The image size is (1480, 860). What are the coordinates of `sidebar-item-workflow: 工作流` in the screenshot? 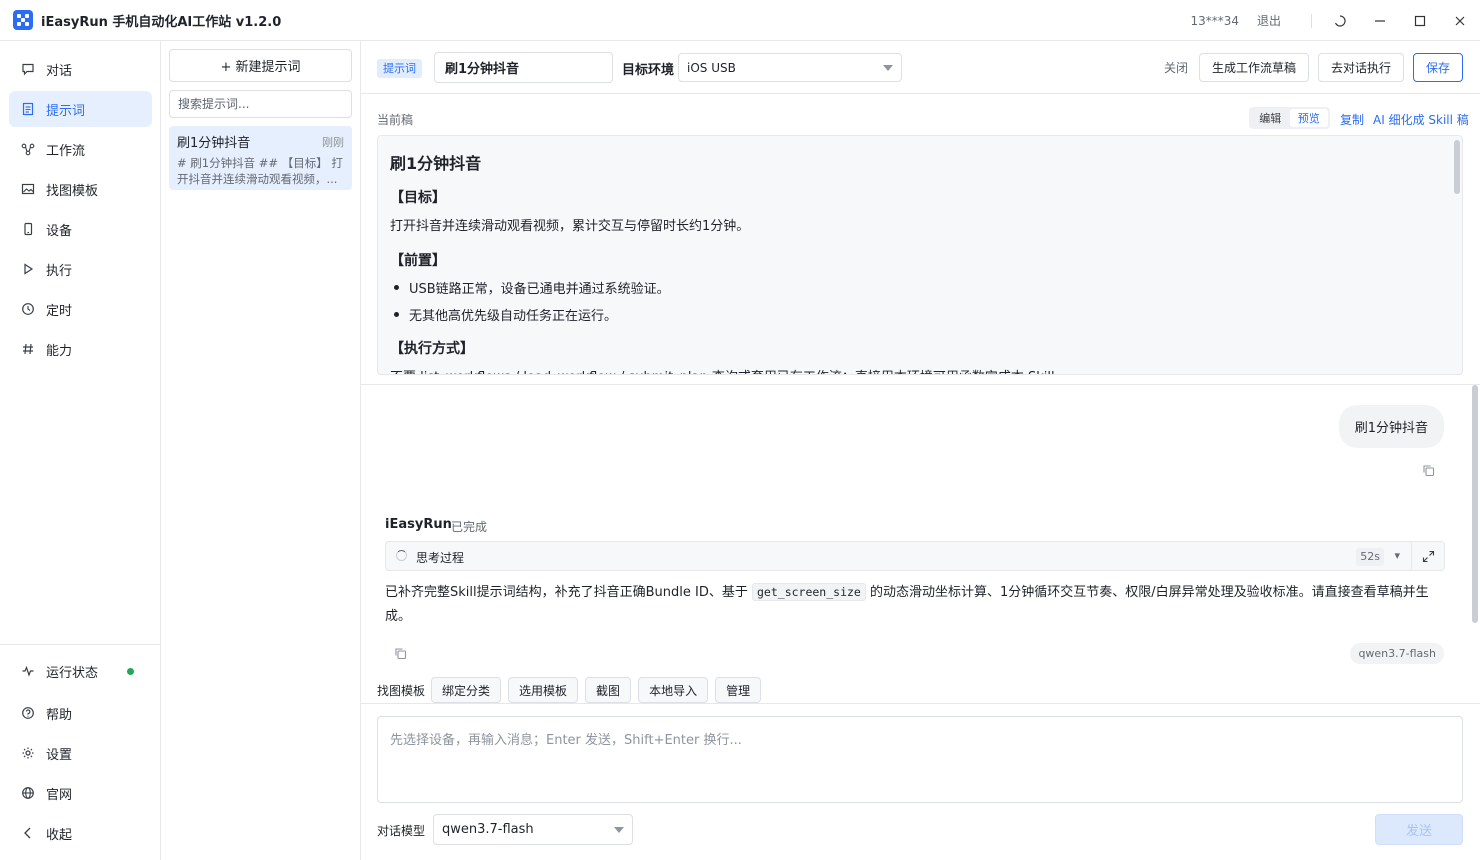 It's located at (80, 149).